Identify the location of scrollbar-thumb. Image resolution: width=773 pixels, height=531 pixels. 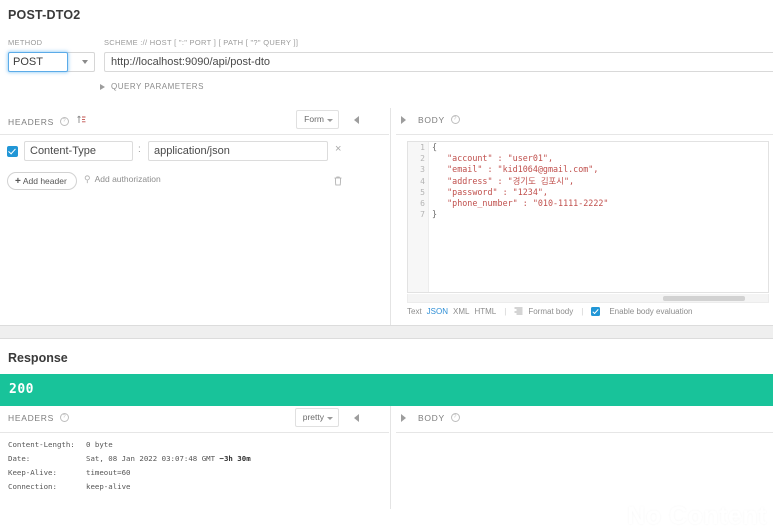
(704, 298).